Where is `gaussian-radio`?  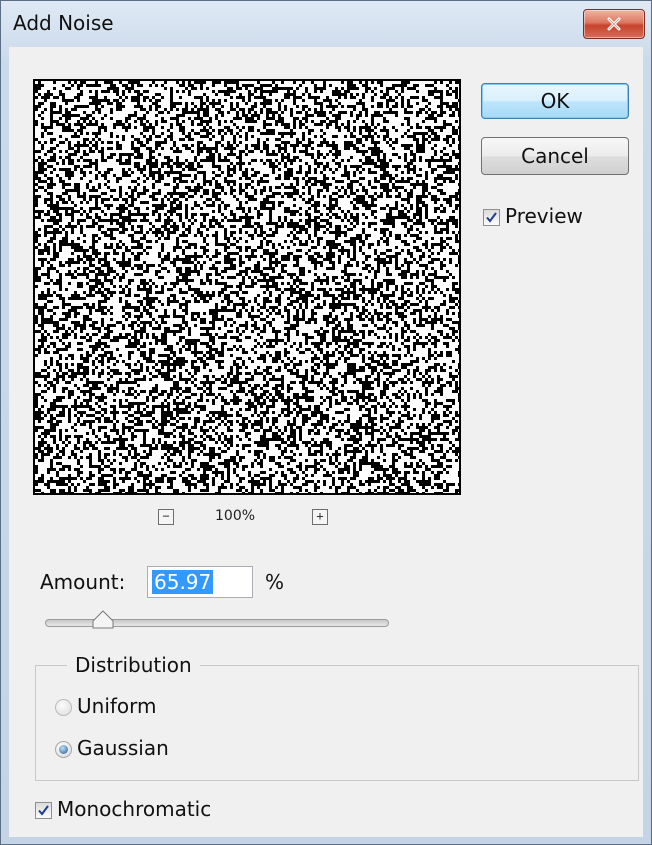 gaussian-radio is located at coordinates (63, 749).